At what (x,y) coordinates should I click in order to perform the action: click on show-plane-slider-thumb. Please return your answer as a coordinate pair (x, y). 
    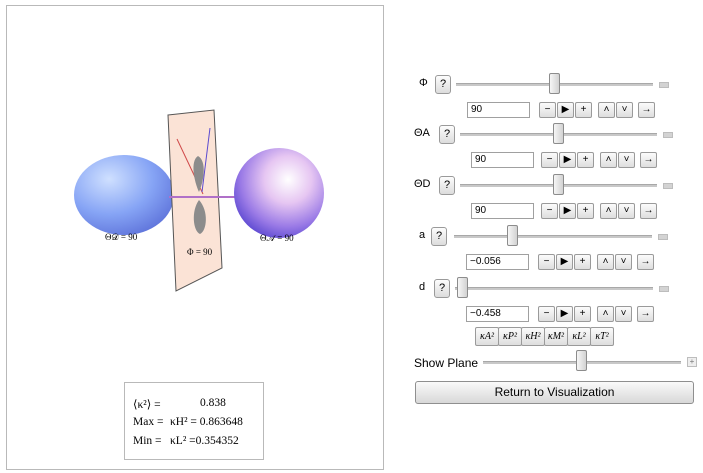
    Looking at the image, I should click on (581, 360).